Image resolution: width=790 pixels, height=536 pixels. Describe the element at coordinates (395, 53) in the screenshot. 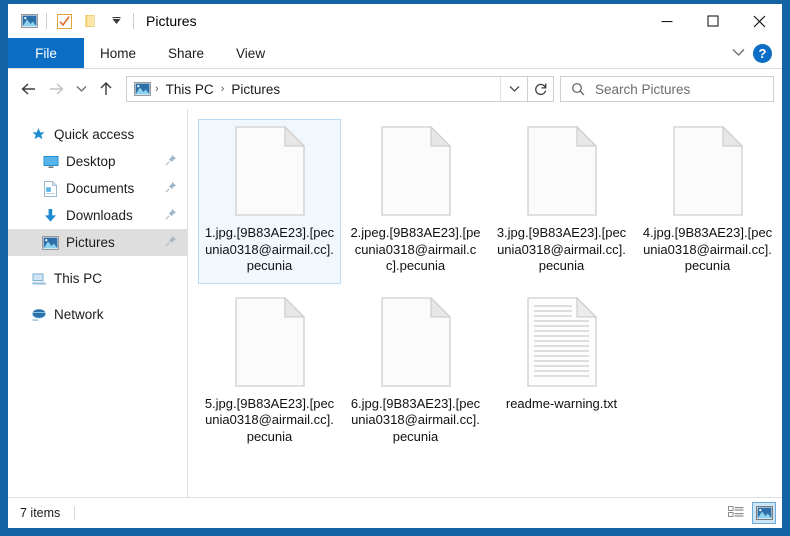

I see `ribbon-tab-bar: File Home Share View ?` at that location.